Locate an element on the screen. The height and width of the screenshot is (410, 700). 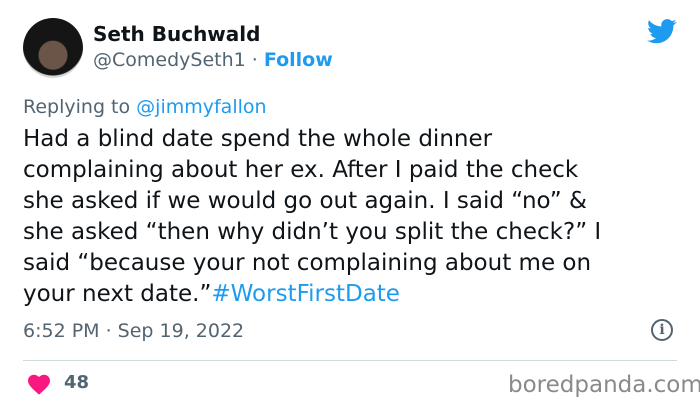
twitter-bird-icon is located at coordinates (662, 31).